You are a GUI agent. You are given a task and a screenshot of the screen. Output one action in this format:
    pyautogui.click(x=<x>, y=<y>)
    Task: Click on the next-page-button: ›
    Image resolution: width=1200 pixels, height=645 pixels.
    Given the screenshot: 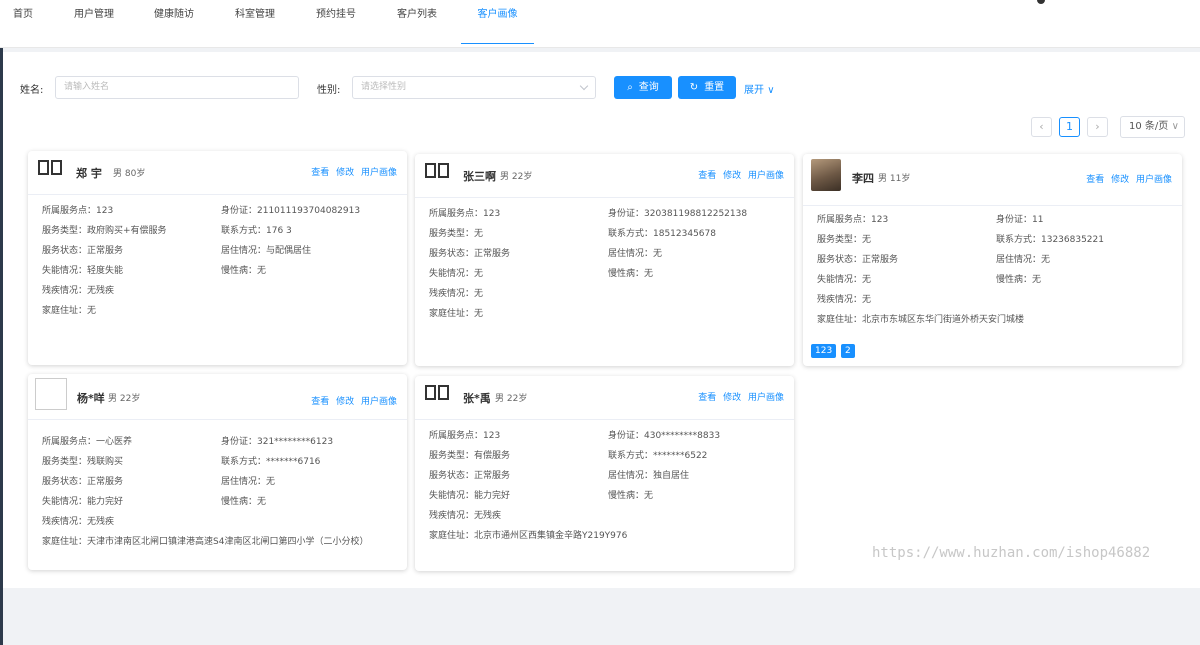 What is the action you would take?
    pyautogui.click(x=1097, y=127)
    